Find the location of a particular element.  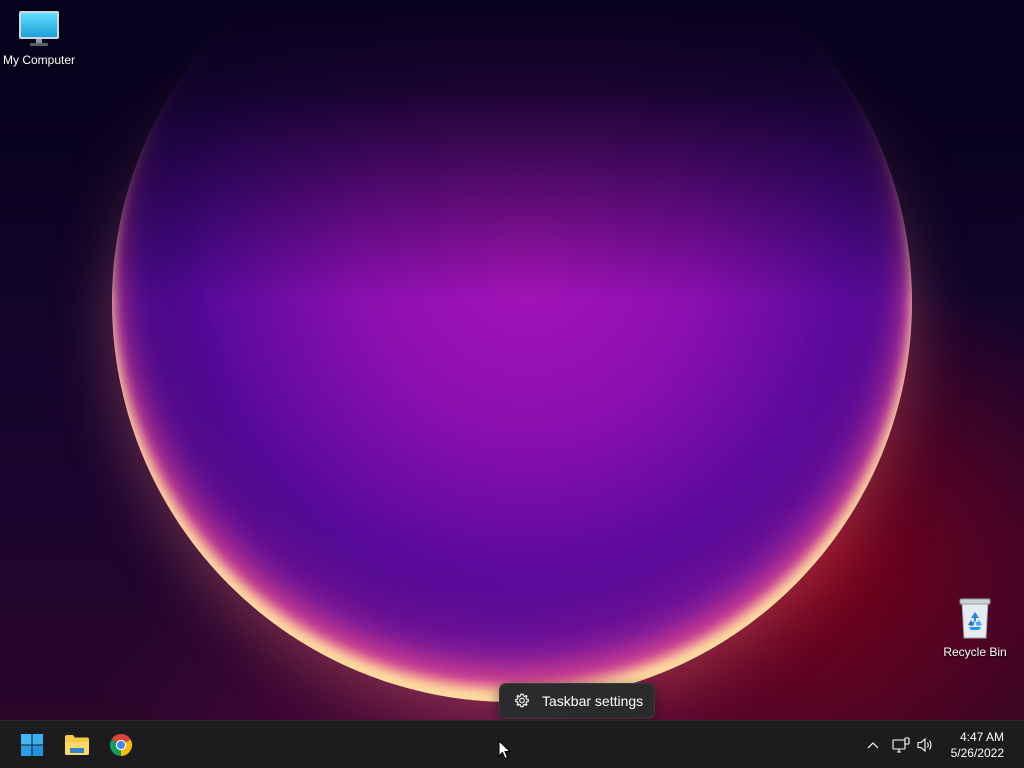

taskbar: 4:47 AM 5/26/2022 is located at coordinates (512, 744).